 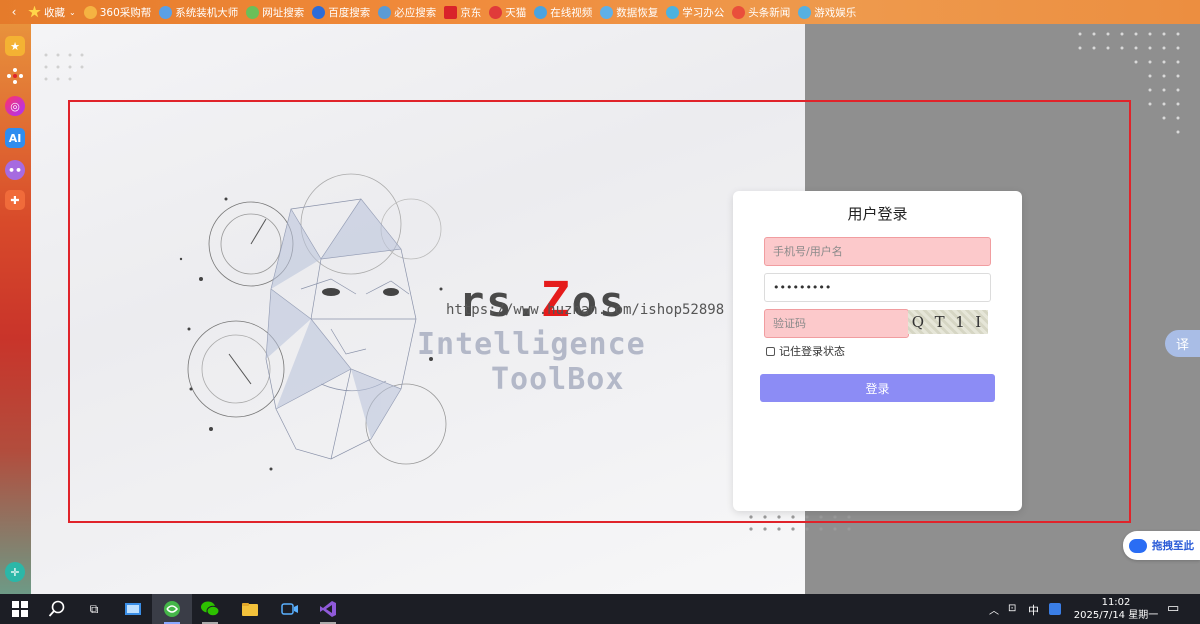 What do you see at coordinates (15, 138) in the screenshot?
I see `ai-icon: AI` at bounding box center [15, 138].